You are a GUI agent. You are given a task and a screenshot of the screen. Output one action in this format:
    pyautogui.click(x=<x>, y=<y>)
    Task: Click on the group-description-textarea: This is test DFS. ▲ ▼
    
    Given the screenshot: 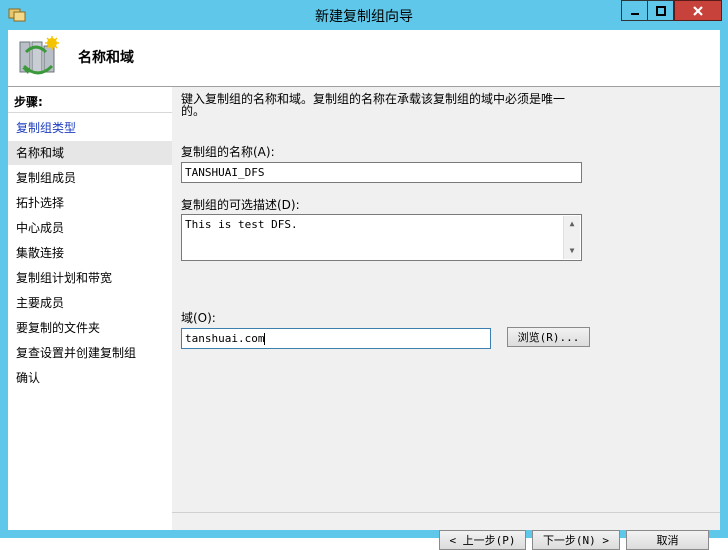 What is the action you would take?
    pyautogui.click(x=381, y=237)
    